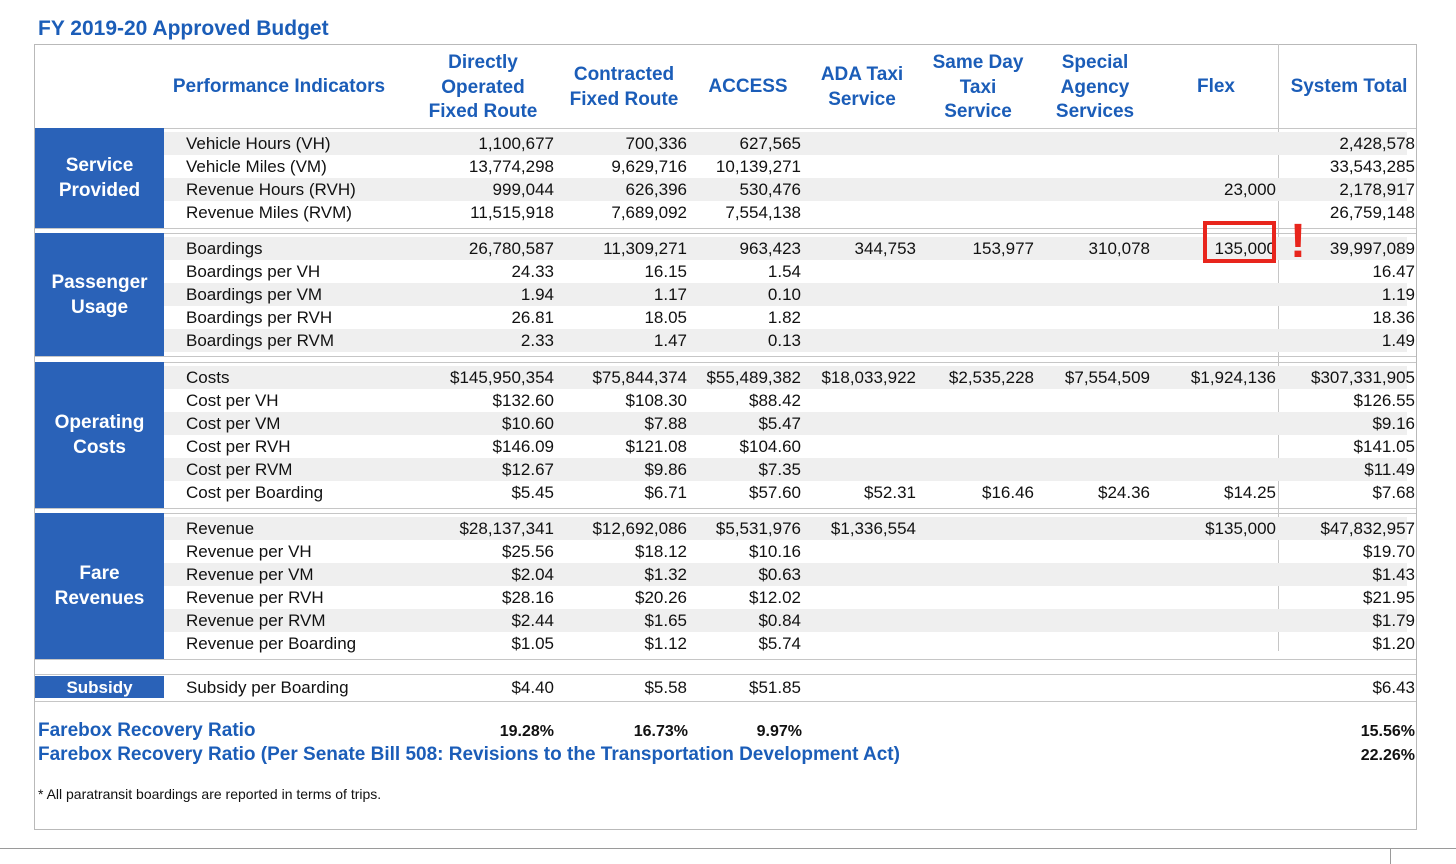  I want to click on cell-system-total: $6.43, so click(1393, 687).